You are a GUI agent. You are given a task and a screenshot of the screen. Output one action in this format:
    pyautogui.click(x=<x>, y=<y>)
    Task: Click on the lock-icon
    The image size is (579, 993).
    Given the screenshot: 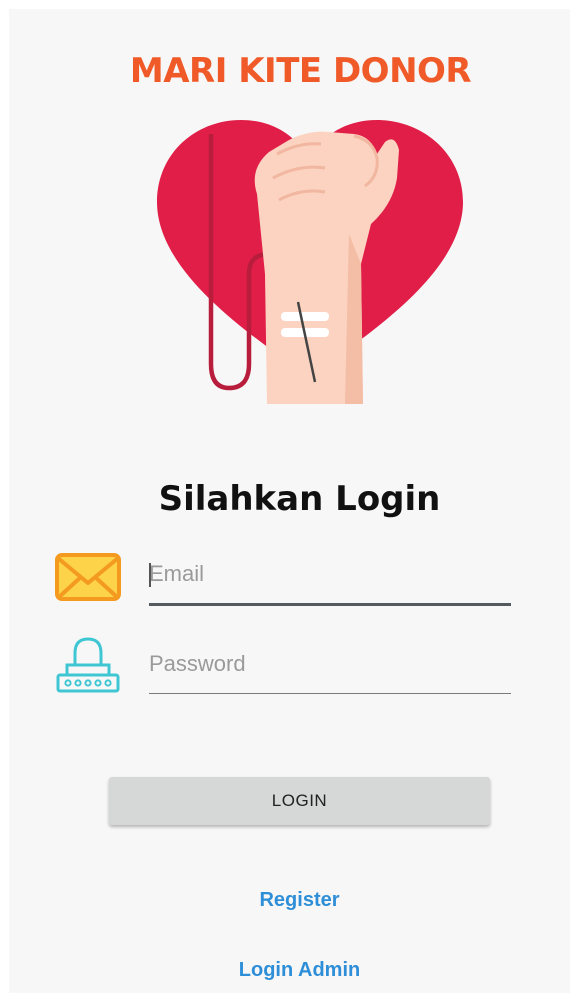 What is the action you would take?
    pyautogui.click(x=88, y=665)
    